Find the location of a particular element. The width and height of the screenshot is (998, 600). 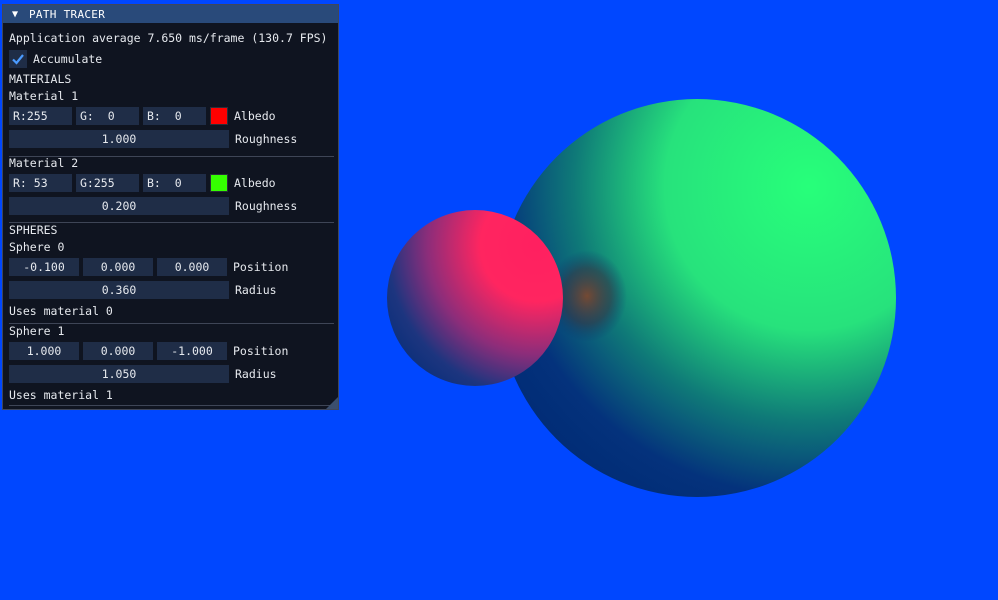

material-1-r-field: R:255 is located at coordinates (40, 116).